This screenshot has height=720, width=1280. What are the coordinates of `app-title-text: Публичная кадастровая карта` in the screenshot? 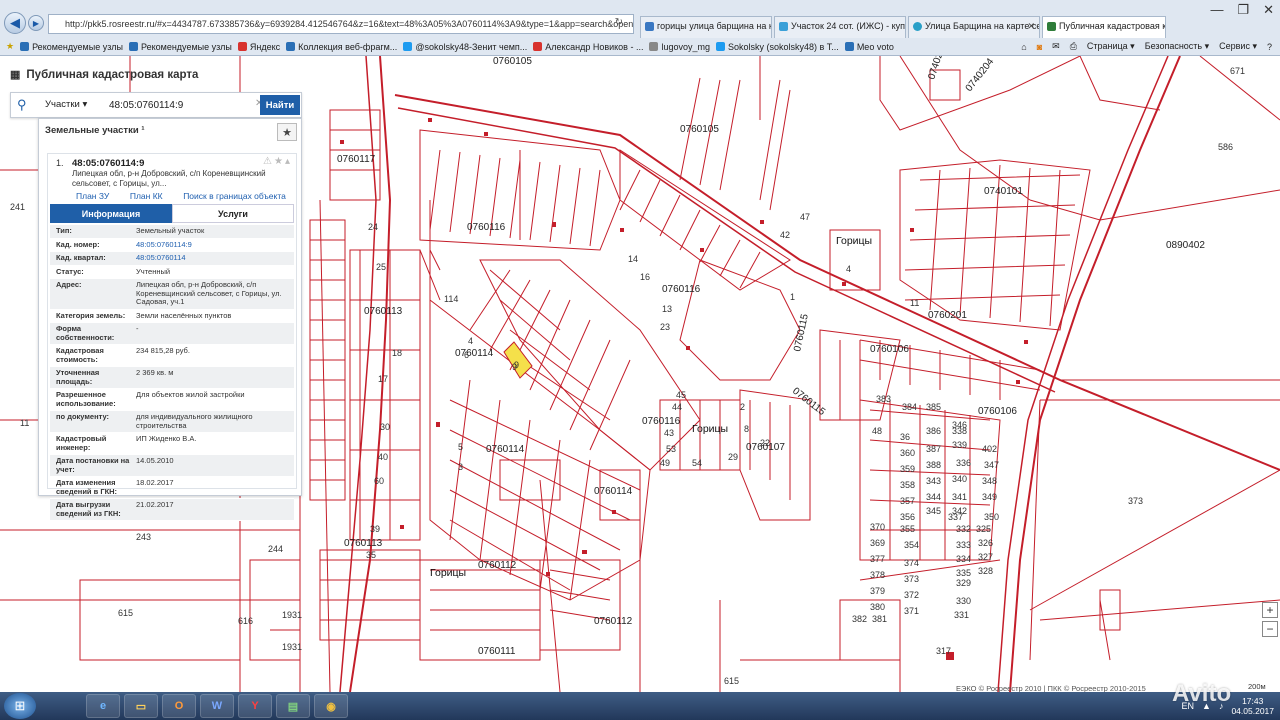 It's located at (112, 74).